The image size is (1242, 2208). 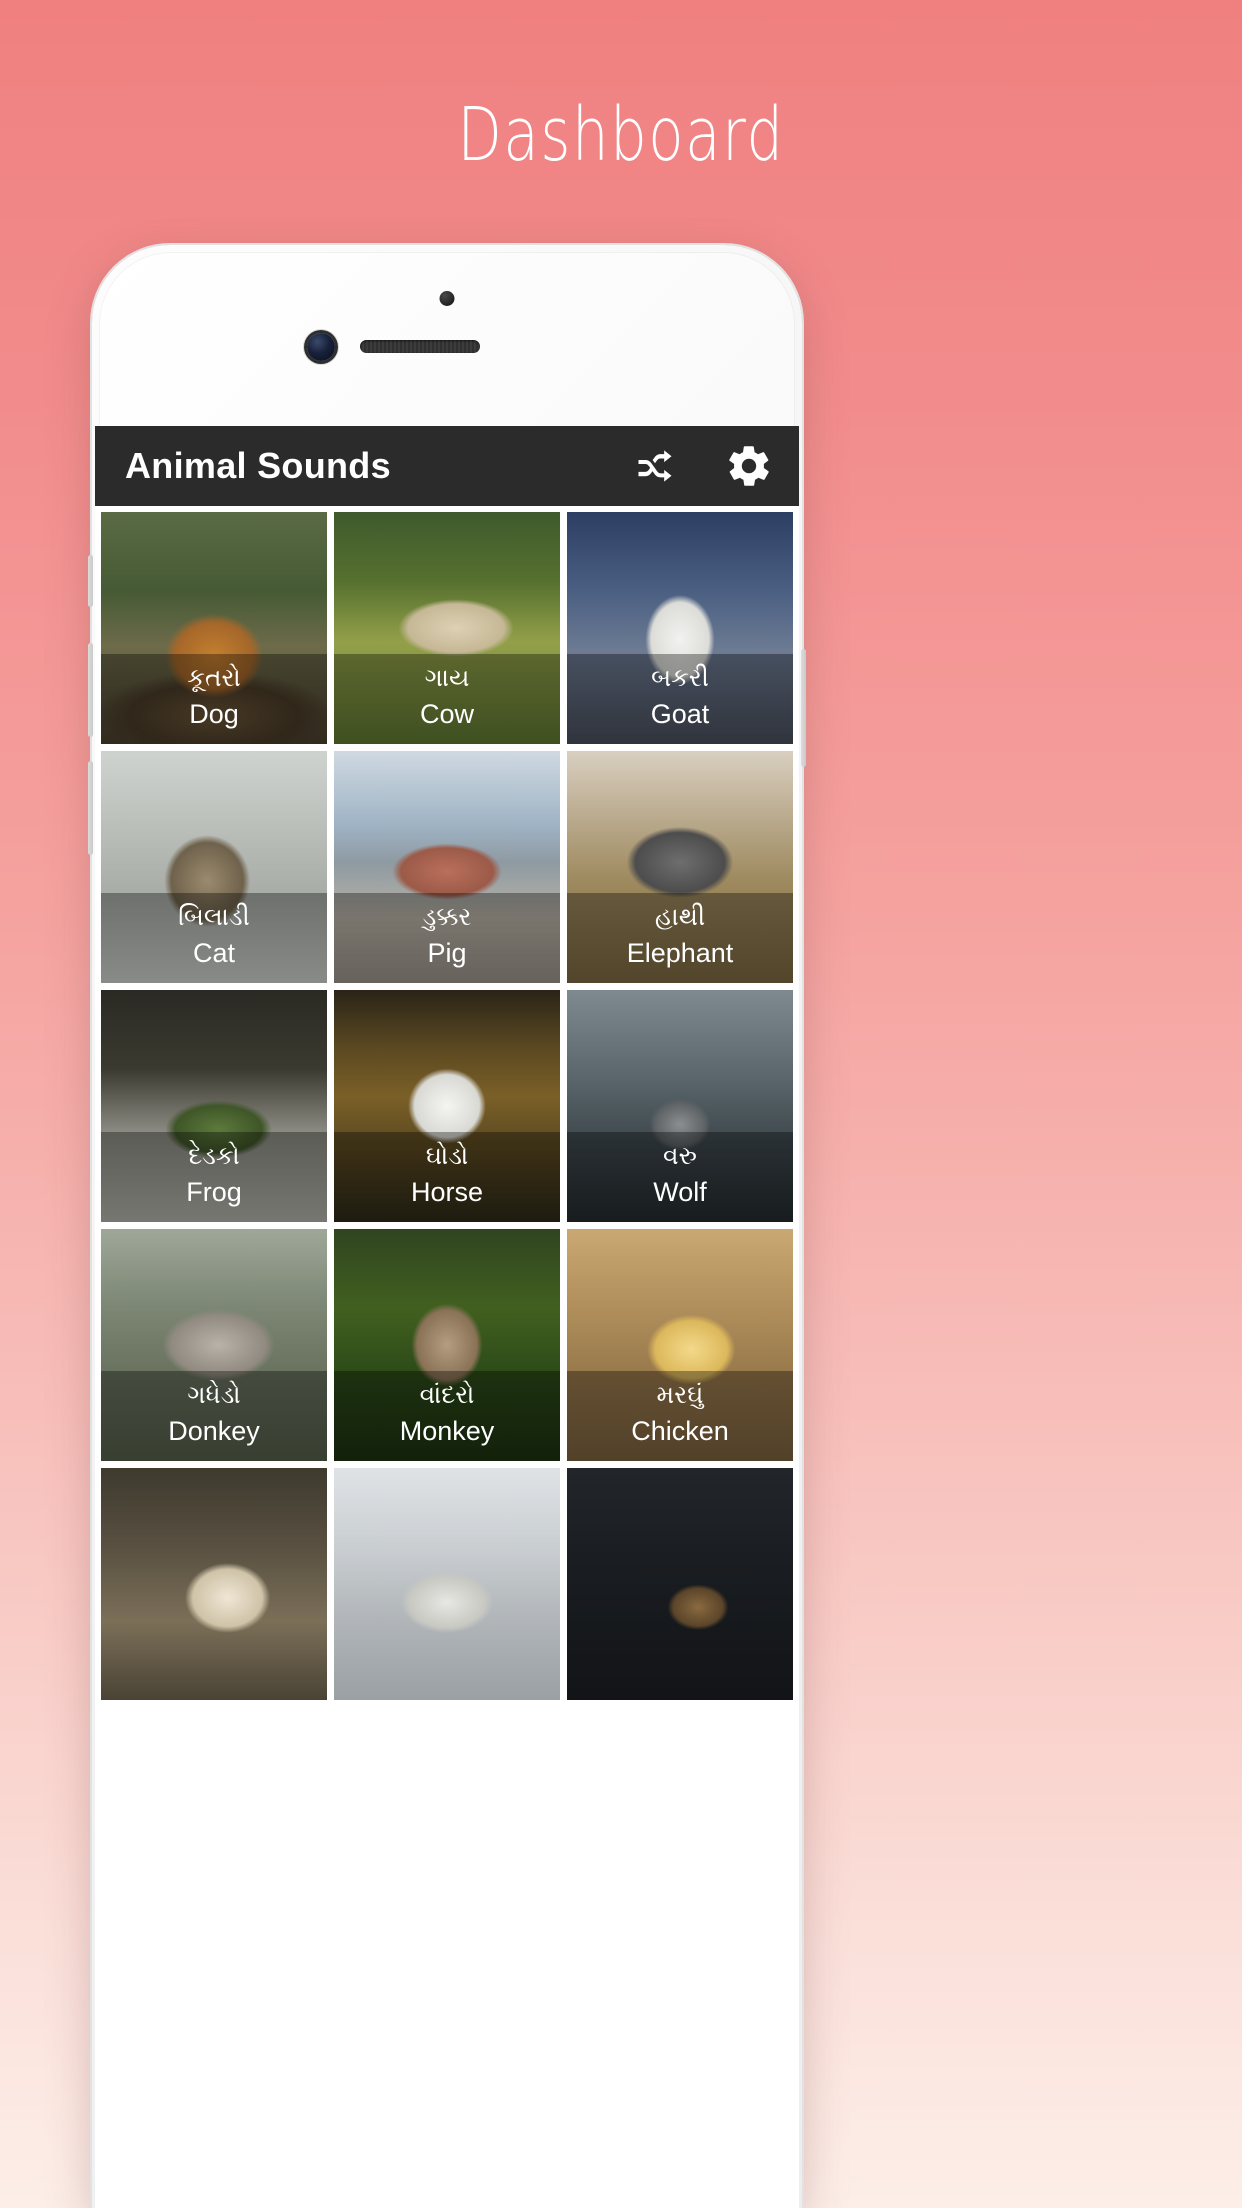 I want to click on animal-caption: ગાય Cow, so click(x=447, y=698).